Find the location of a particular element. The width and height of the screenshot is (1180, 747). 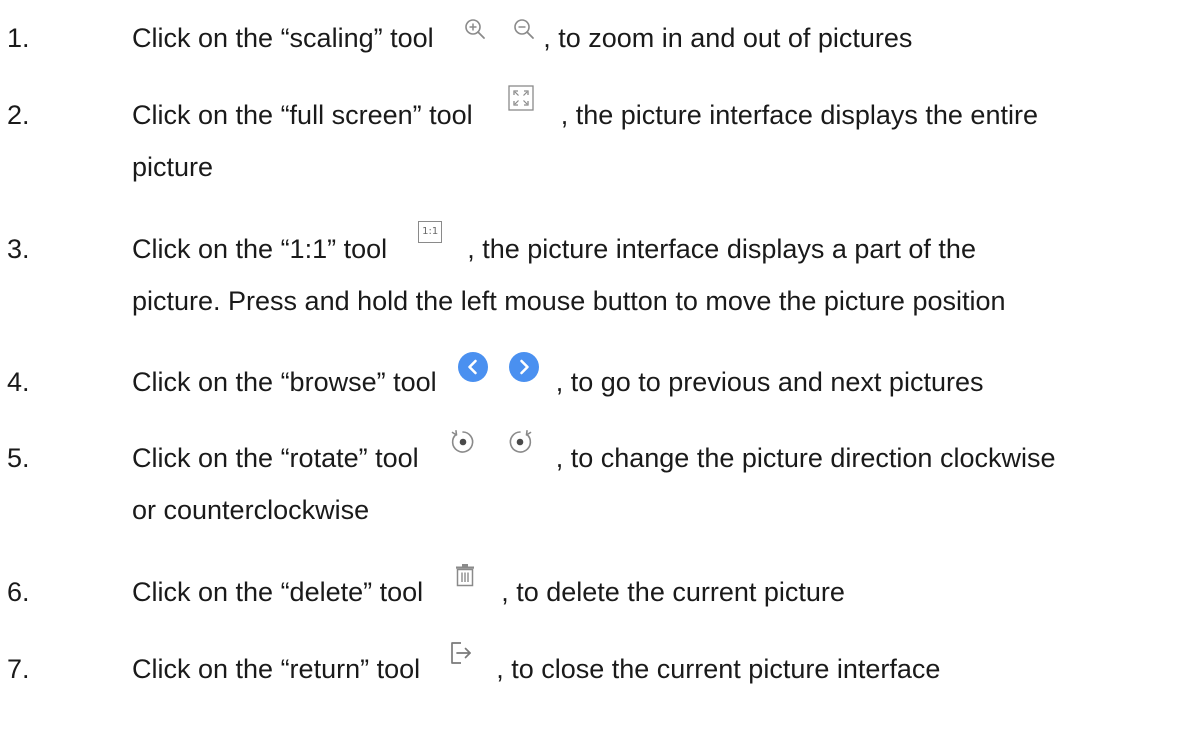

item-text: Click on the “delete” tool is located at coordinates (278, 592).